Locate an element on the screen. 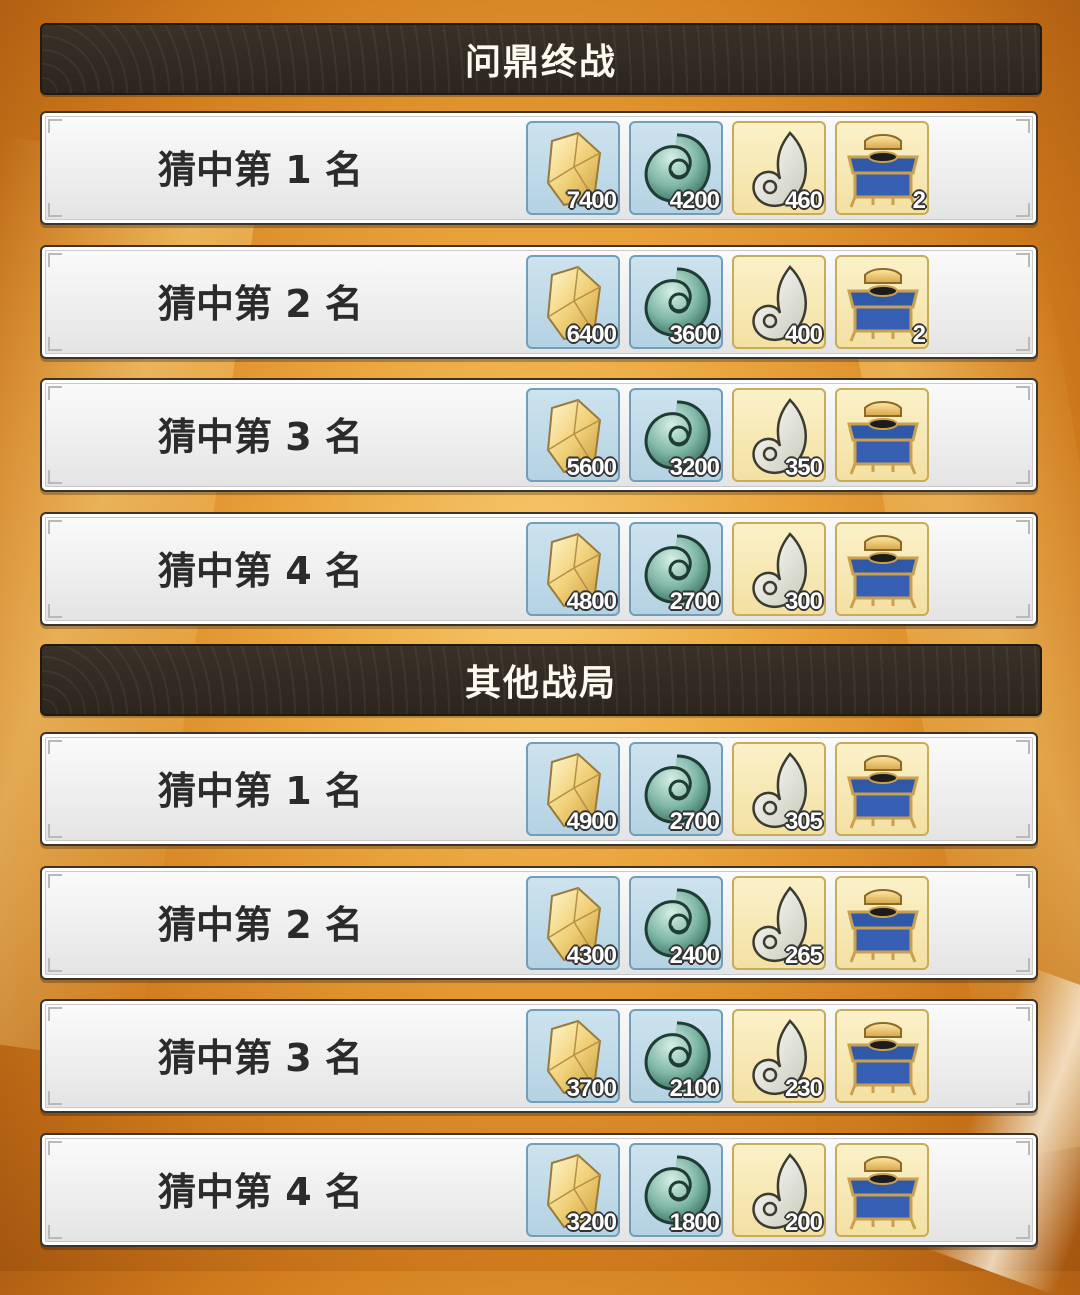 The image size is (1080, 1295). reward-row: 猜中第 3 名 5600 3200 350 is located at coordinates (539, 435).